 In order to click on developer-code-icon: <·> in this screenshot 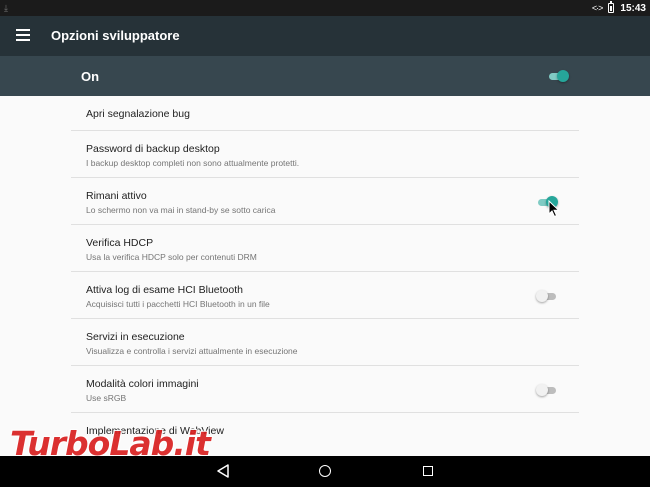, I will do `click(597, 8)`.